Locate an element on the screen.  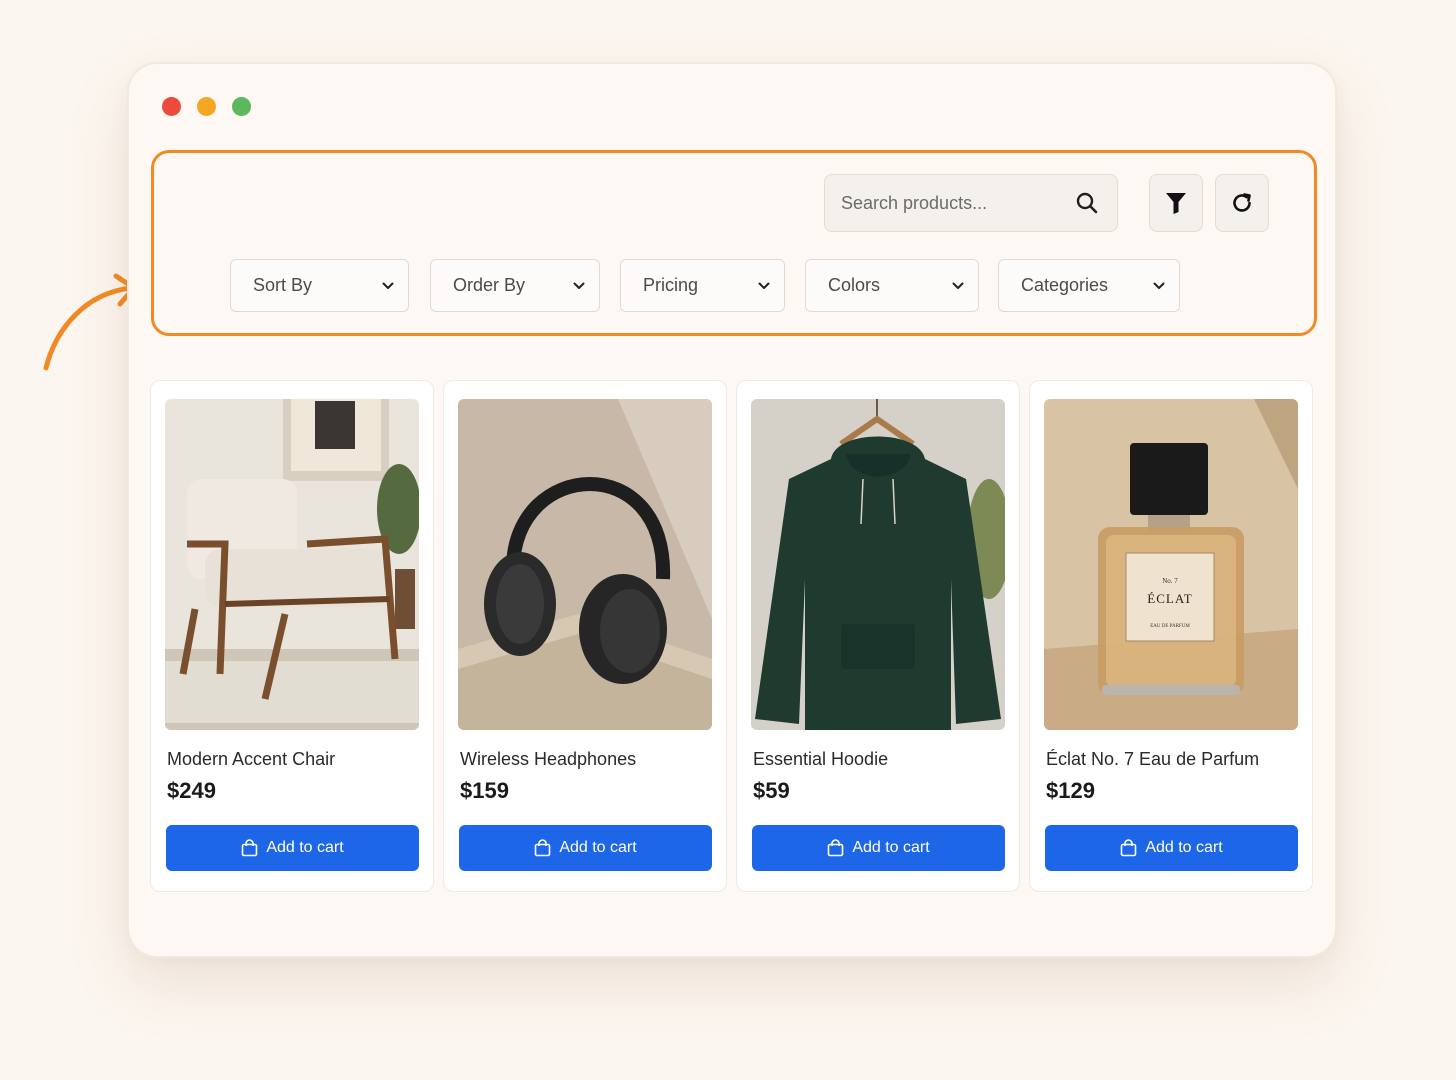
filter-button is located at coordinates (1176, 203).